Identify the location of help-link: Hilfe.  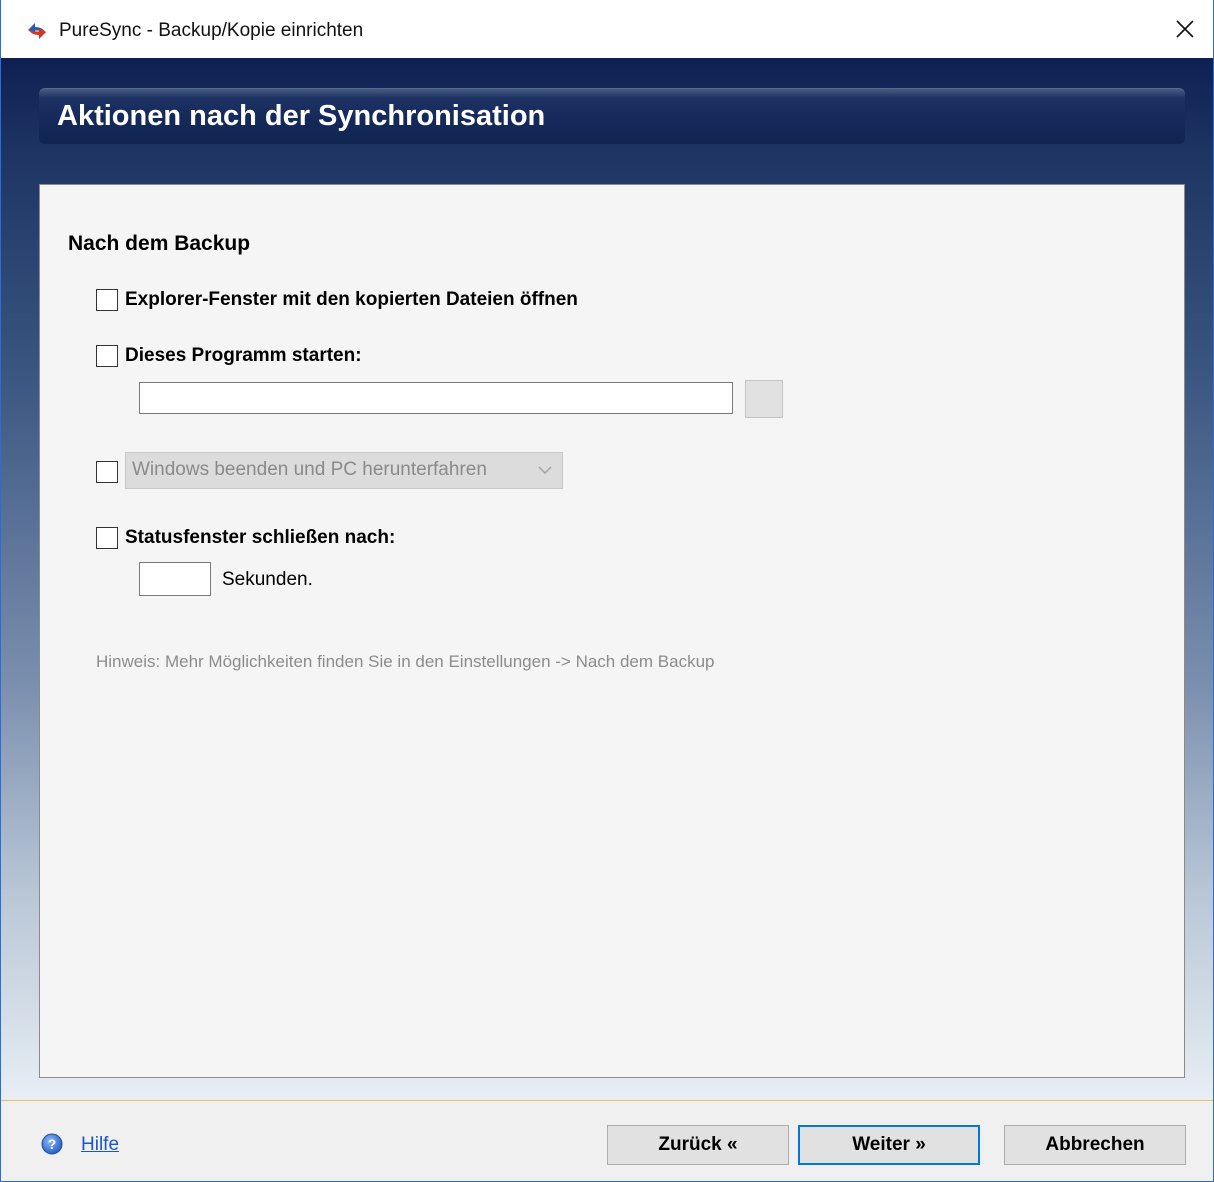
(100, 1145).